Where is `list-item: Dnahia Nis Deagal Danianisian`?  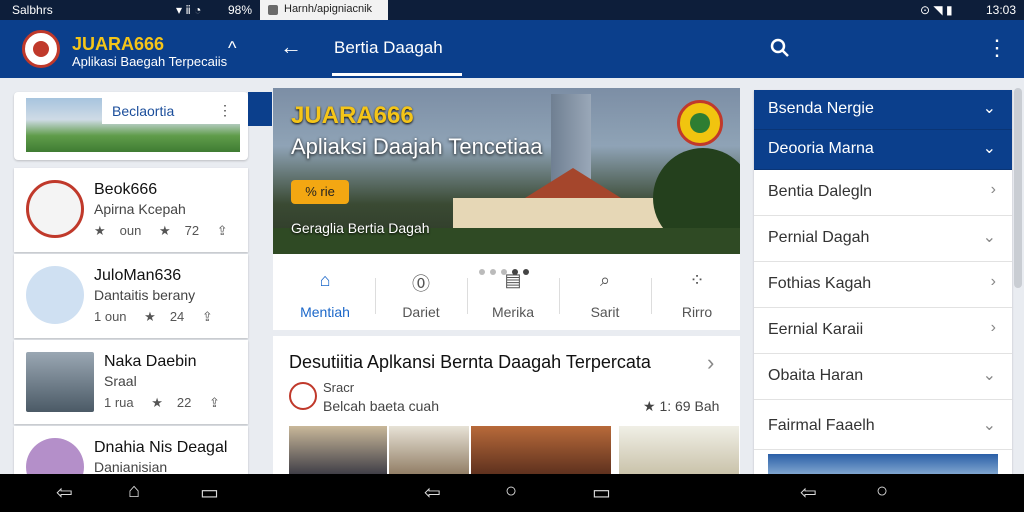
list-item: Dnahia Nis Deagal Danianisian is located at coordinates (131, 450).